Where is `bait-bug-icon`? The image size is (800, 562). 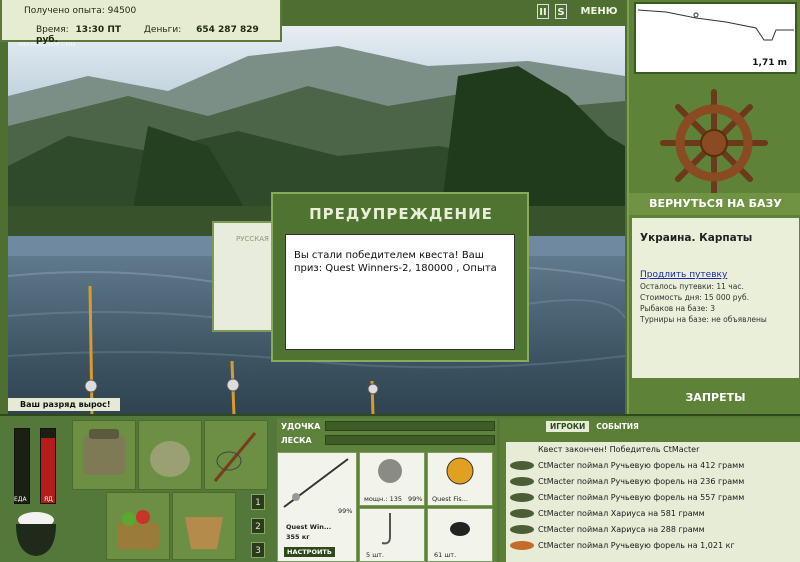 bait-bug-icon is located at coordinates (460, 529).